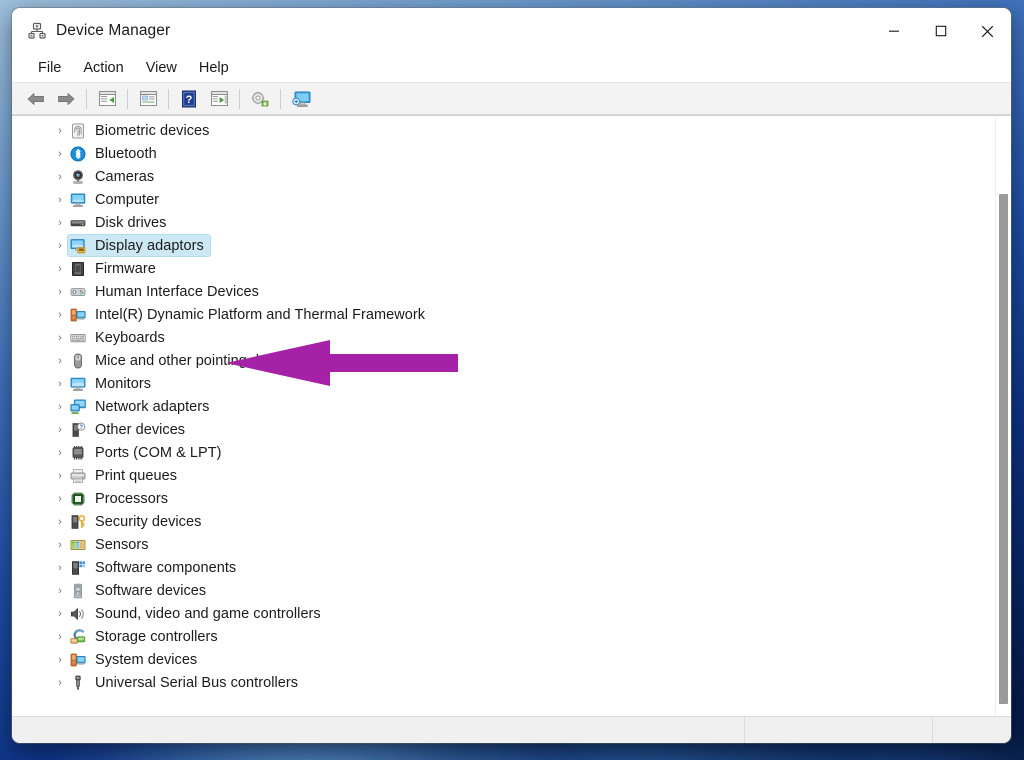 The height and width of the screenshot is (760, 1024). What do you see at coordinates (503, 406) in the screenshot?
I see `tree-item-network-adapters: › Network adapters` at bounding box center [503, 406].